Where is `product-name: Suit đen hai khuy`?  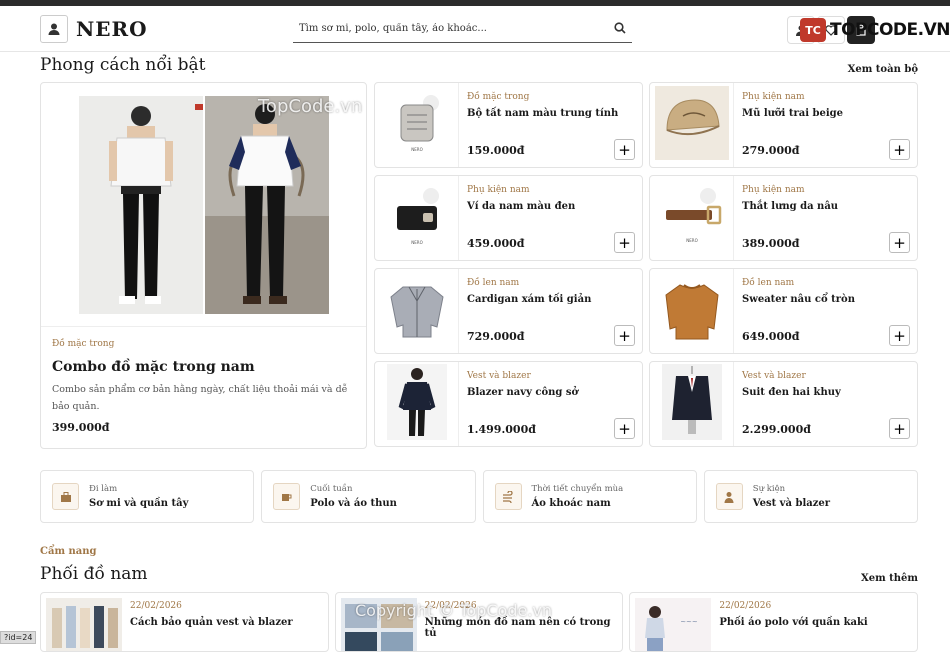
product-name: Suit đen hai khuy is located at coordinates (825, 392).